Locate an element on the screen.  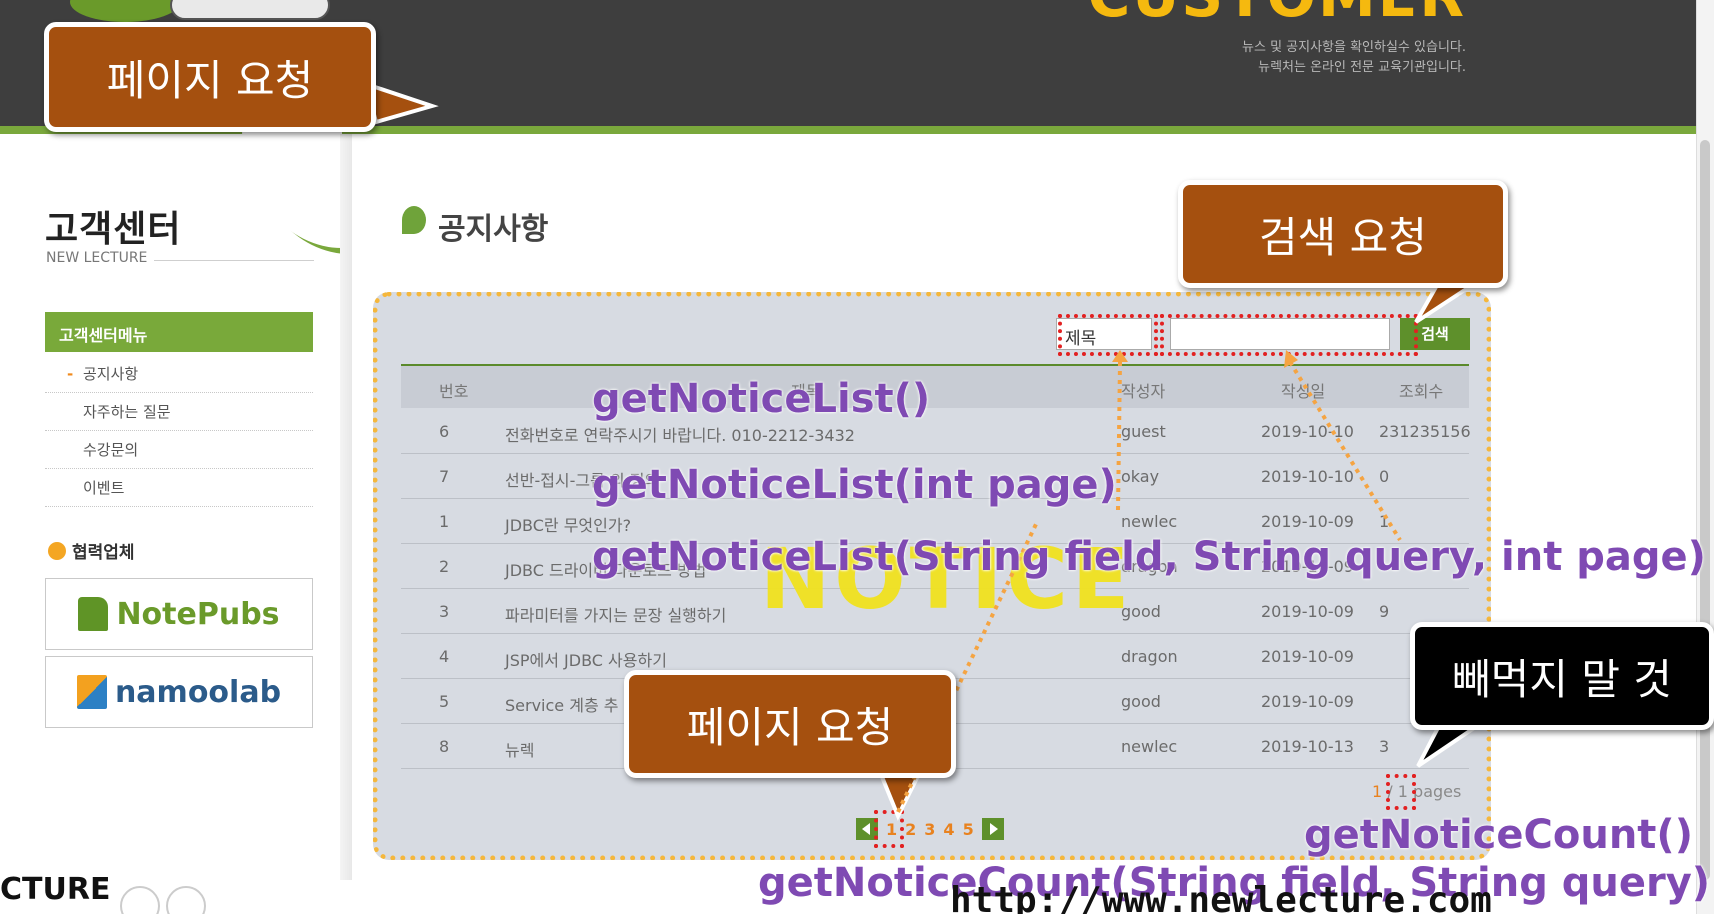
footer-brand-fragment: CTURE is located at coordinates (55, 889).